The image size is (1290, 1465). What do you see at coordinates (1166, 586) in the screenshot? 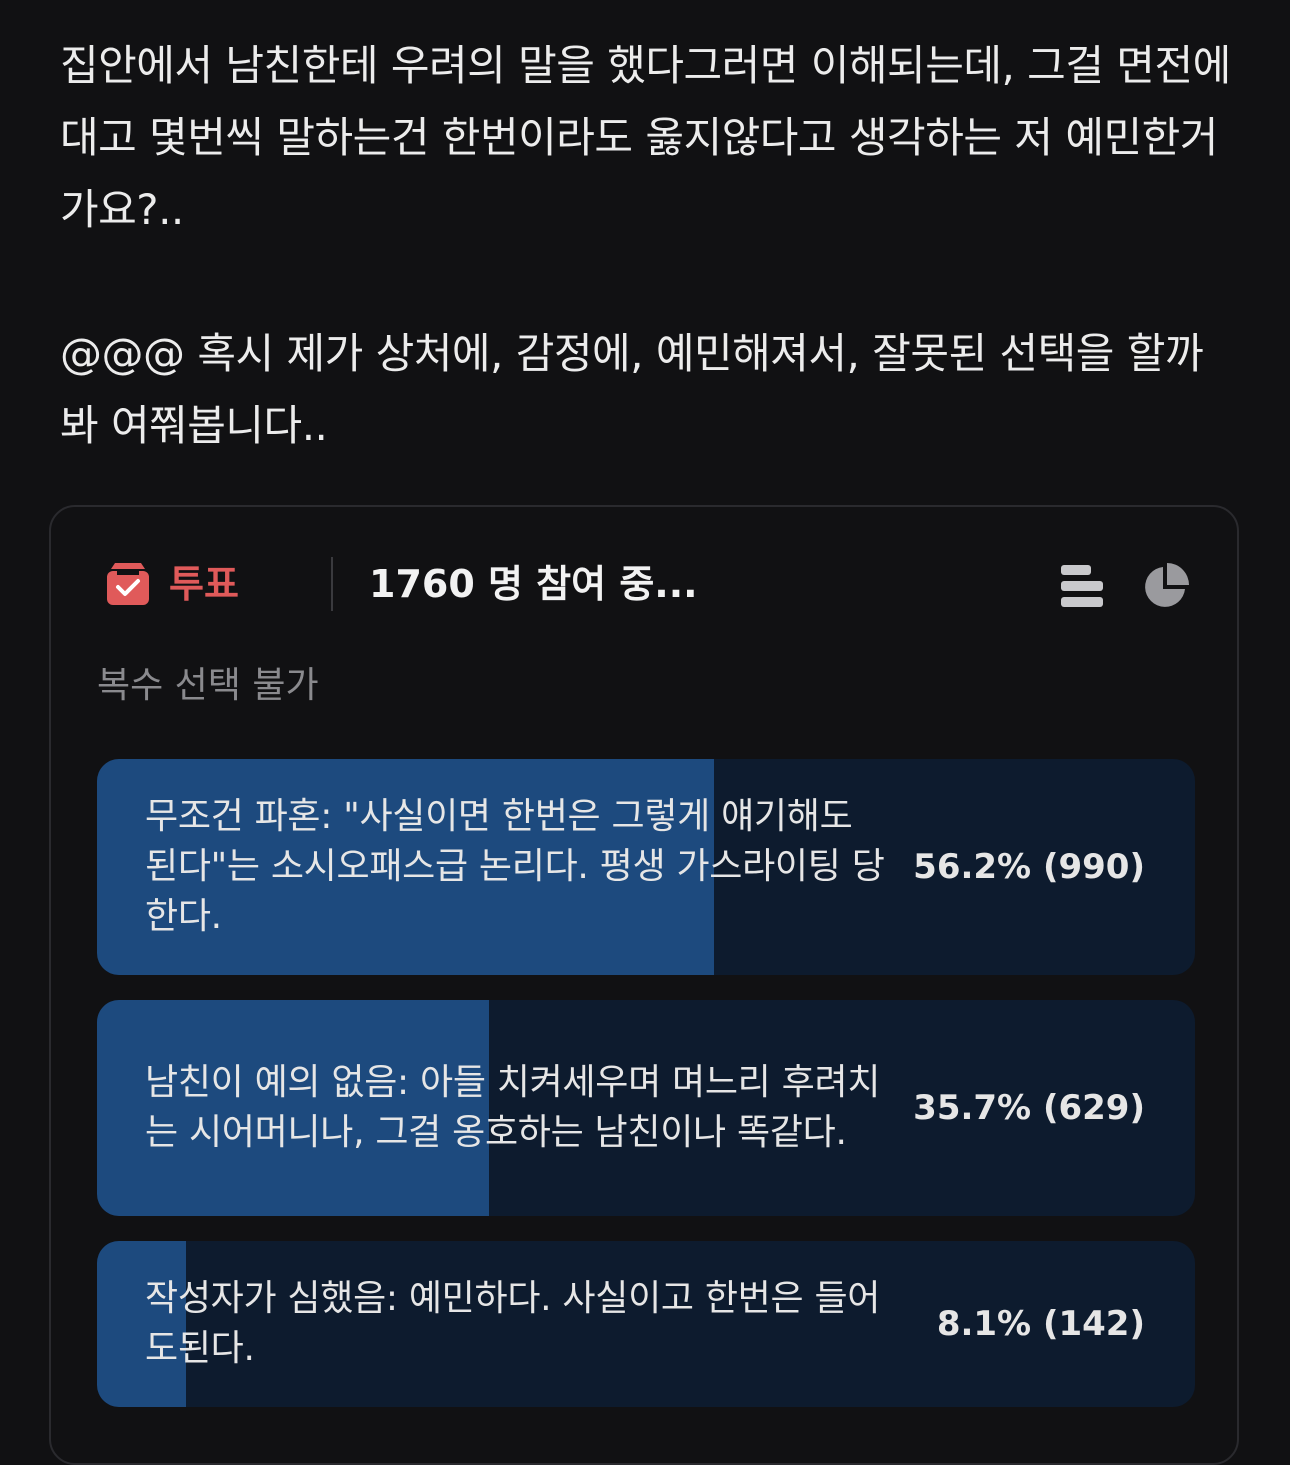
I see `pie-chart-icon` at bounding box center [1166, 586].